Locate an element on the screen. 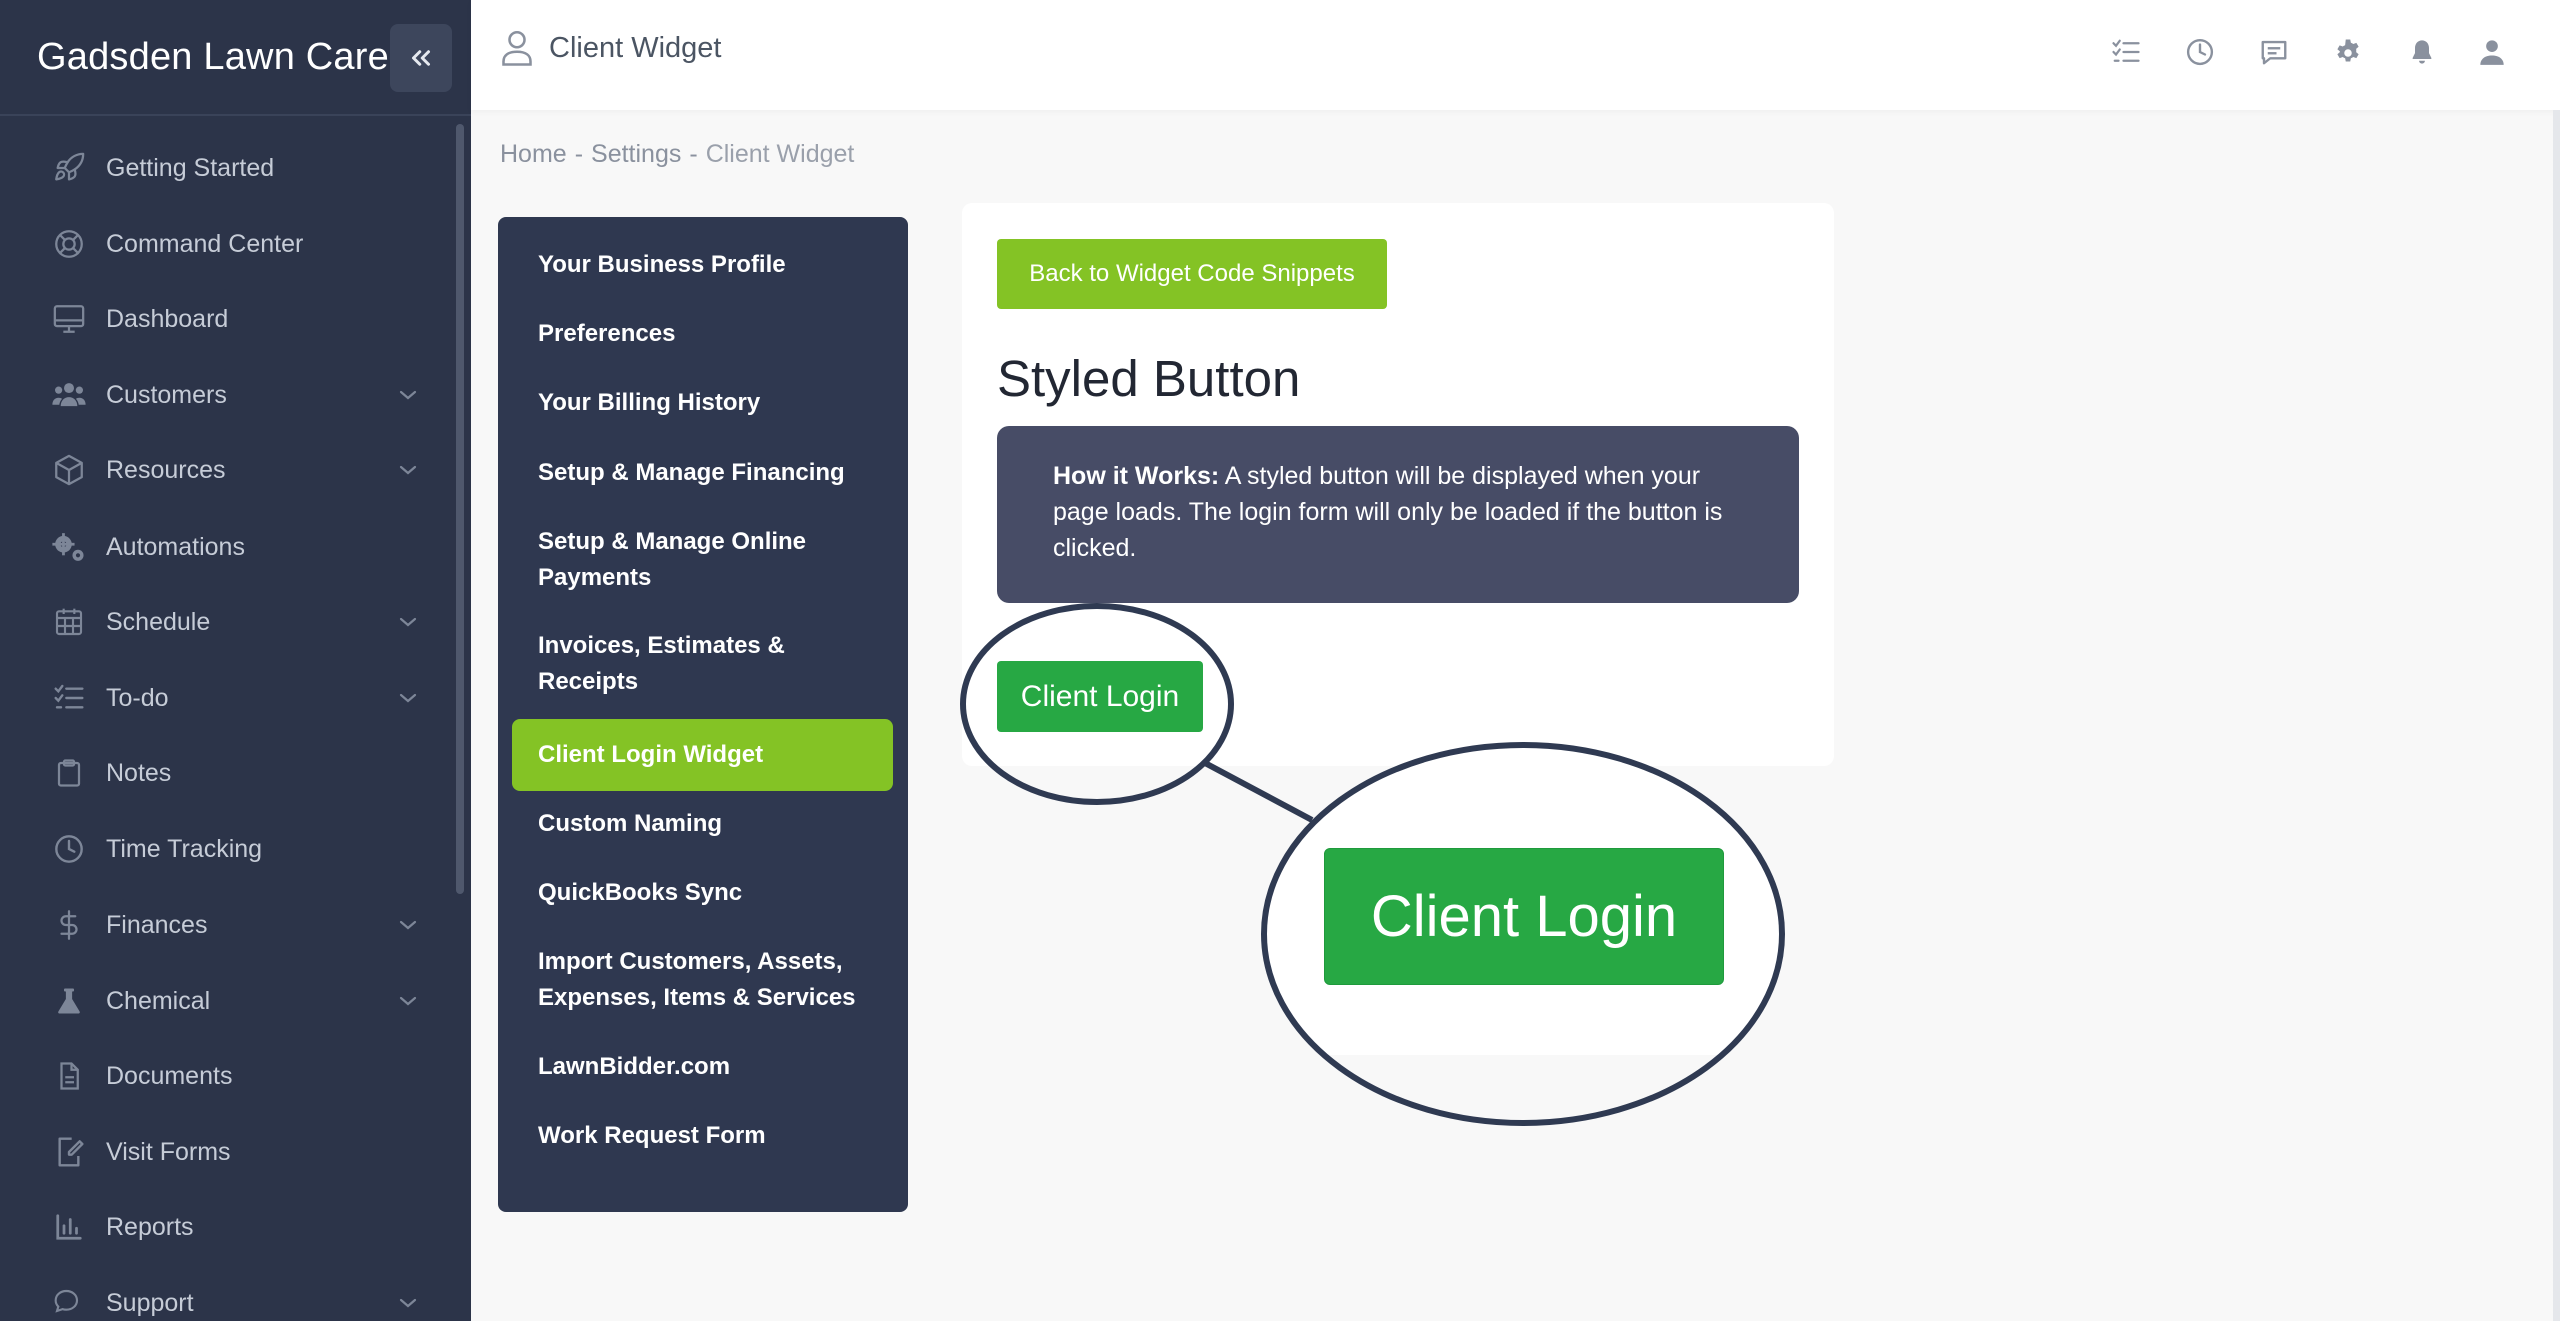 The width and height of the screenshot is (2560, 1321). sidebar-item-label: Visit Forms is located at coordinates (168, 1151).